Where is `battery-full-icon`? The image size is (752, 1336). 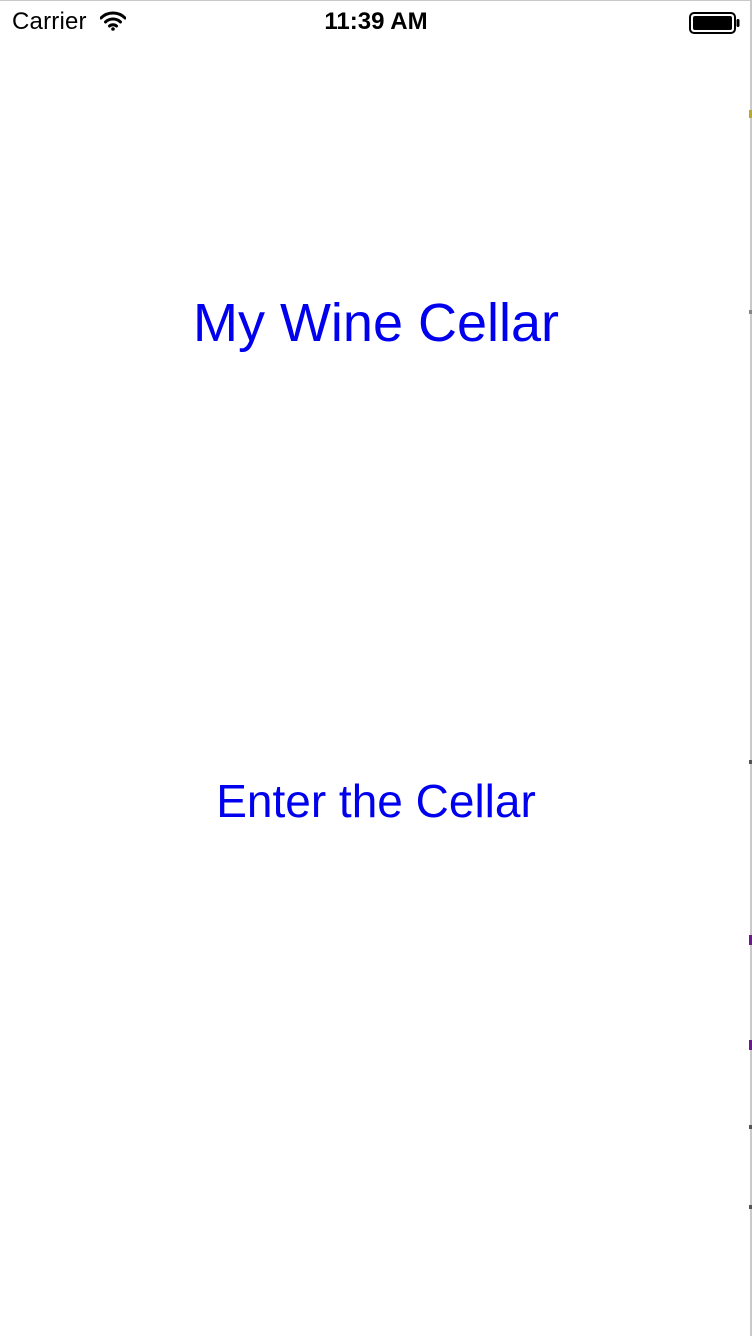
battery-full-icon is located at coordinates (715, 23).